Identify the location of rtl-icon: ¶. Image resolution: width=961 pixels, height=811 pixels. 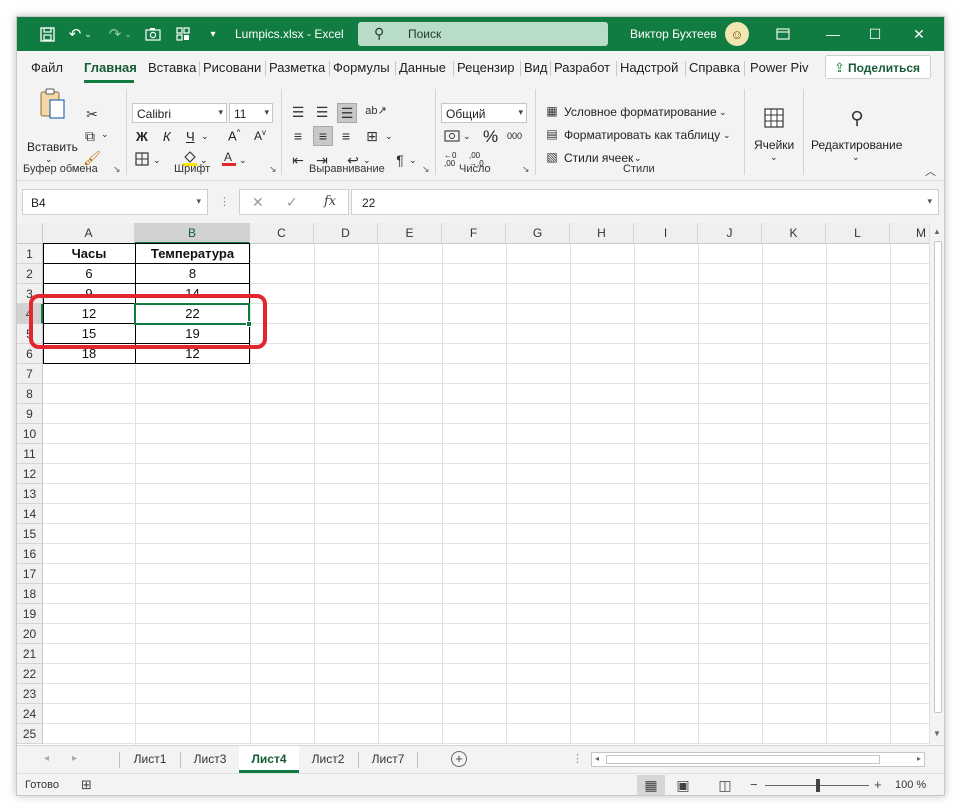
(400, 160).